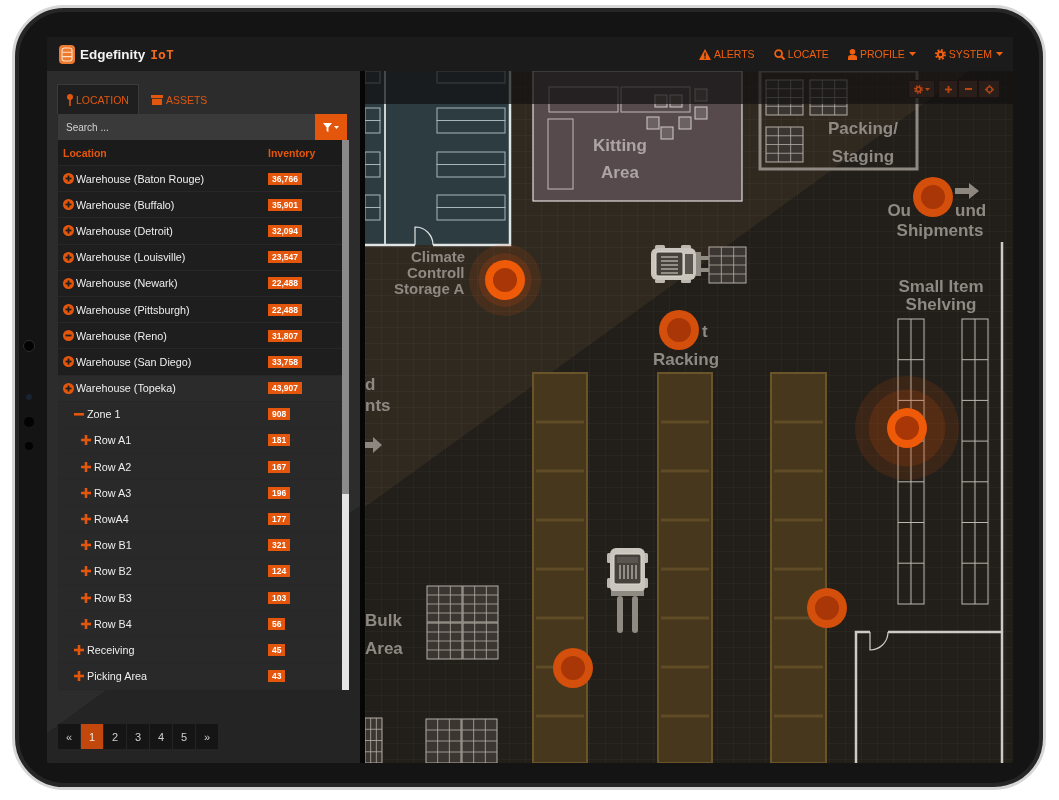 The width and height of the screenshot is (1059, 800). Describe the element at coordinates (285, 204) in the screenshot. I see `count-badge: 35,901` at that location.